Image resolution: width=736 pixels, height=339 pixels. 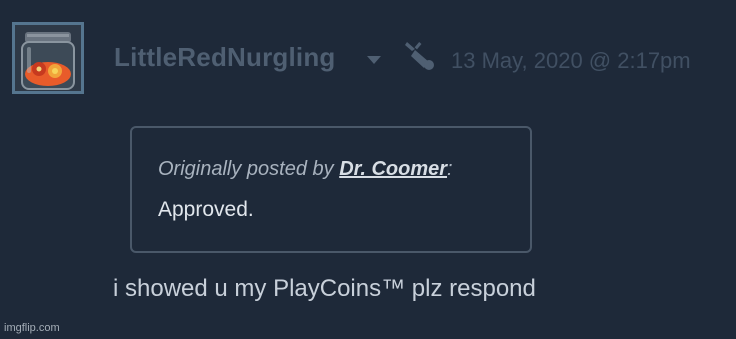 What do you see at coordinates (324, 288) in the screenshot?
I see `comment-text: i showed u my PlayCoins™ plz respond` at bounding box center [324, 288].